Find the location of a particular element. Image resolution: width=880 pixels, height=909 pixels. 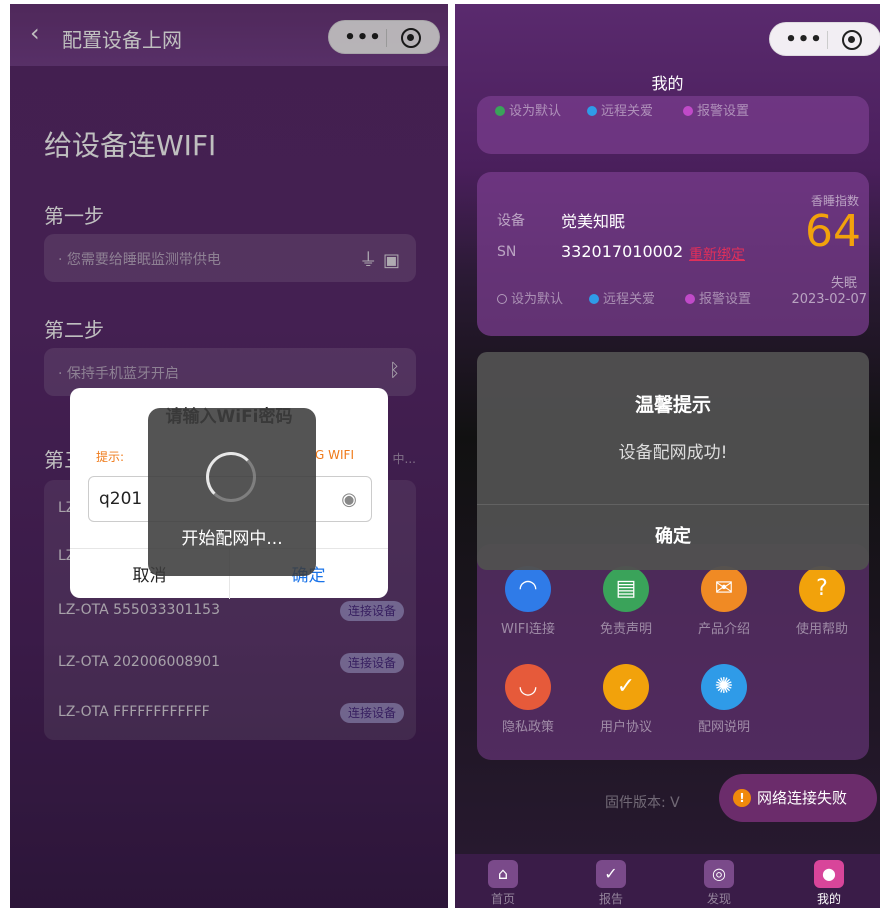

error-toast: ! 网络连接失败 is located at coordinates (798, 798).